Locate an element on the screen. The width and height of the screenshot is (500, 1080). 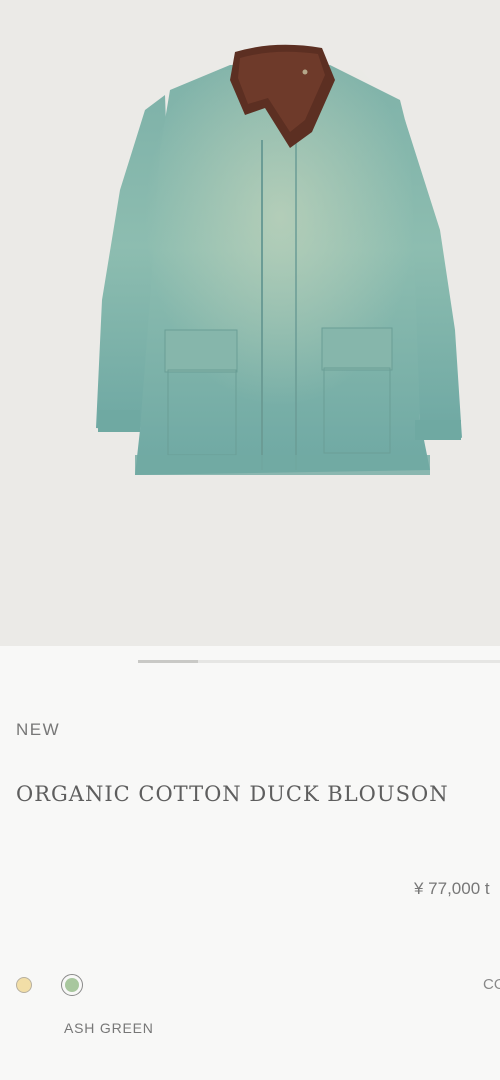
offscreen-text: CO is located at coordinates (491, 984).